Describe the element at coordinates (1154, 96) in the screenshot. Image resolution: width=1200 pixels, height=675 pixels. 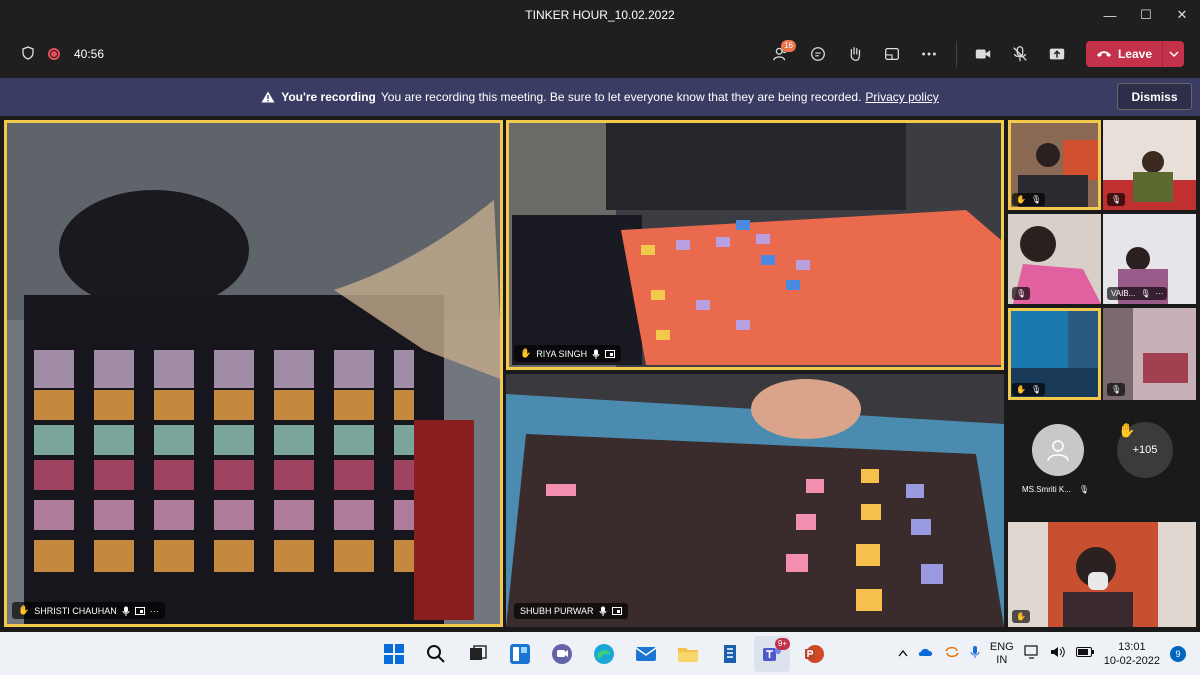
I see `dismiss-button: Dismiss` at that location.